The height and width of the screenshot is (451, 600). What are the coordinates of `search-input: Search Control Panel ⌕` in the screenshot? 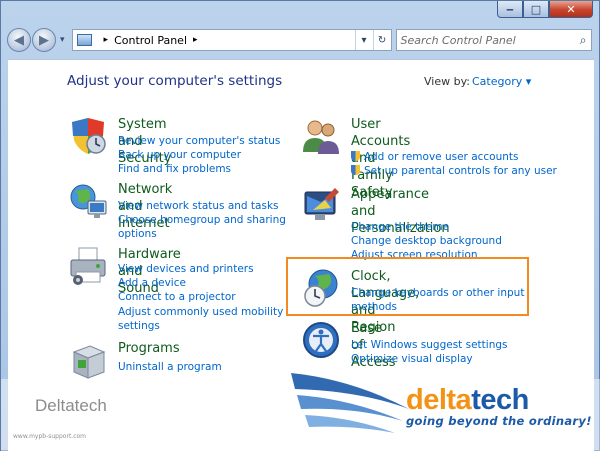 It's located at (493, 40).